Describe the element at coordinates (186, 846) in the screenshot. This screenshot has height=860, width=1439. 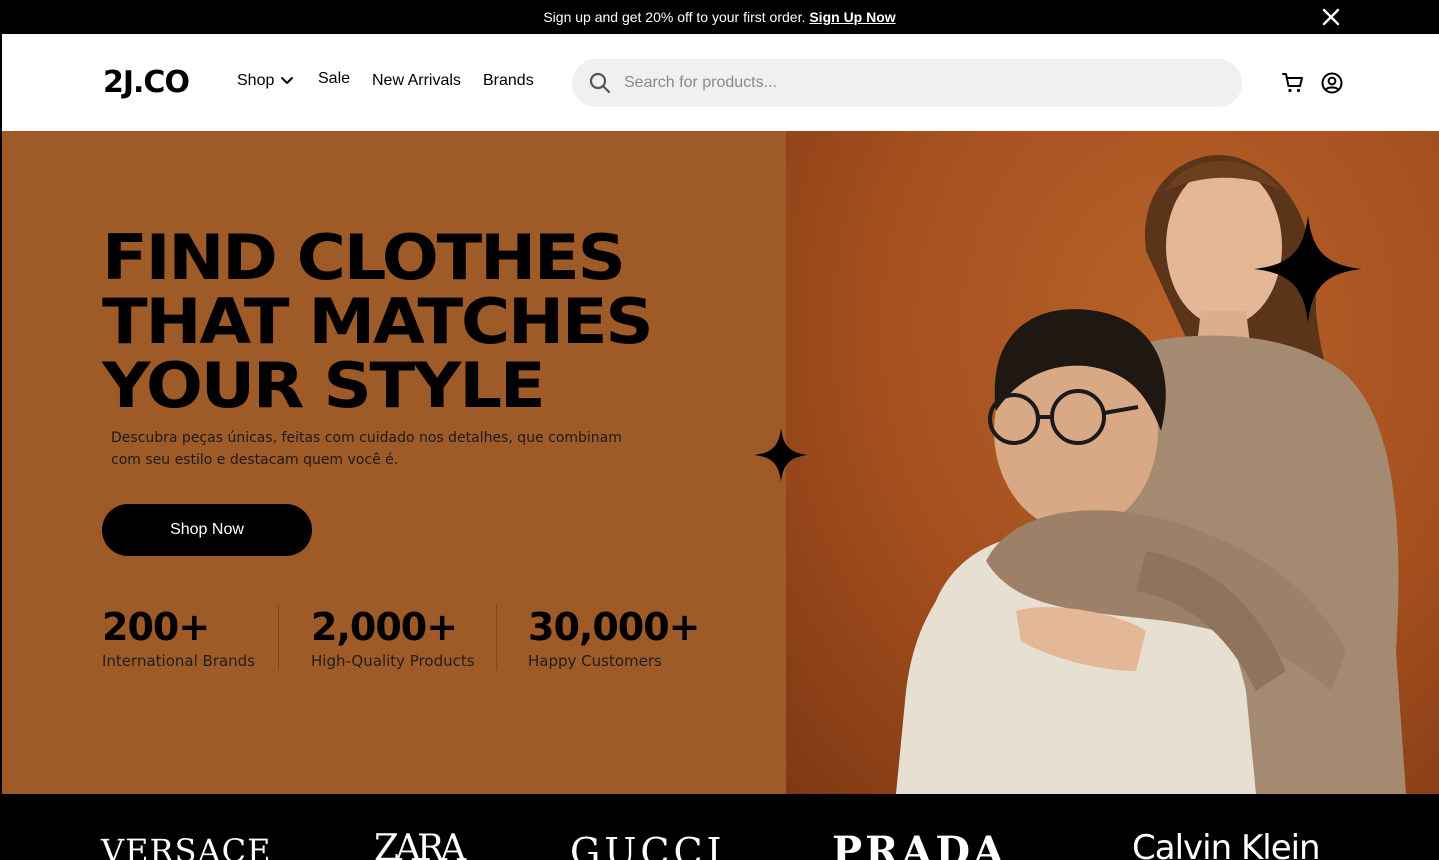
I see `brand-logo-versace: VERSACE` at that location.